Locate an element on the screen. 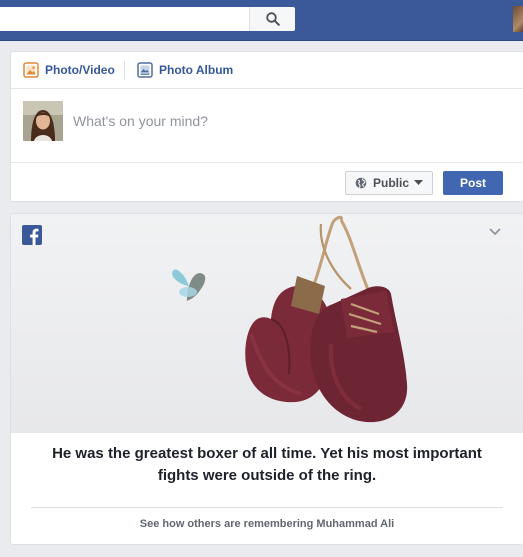  post-button: Post is located at coordinates (473, 183).